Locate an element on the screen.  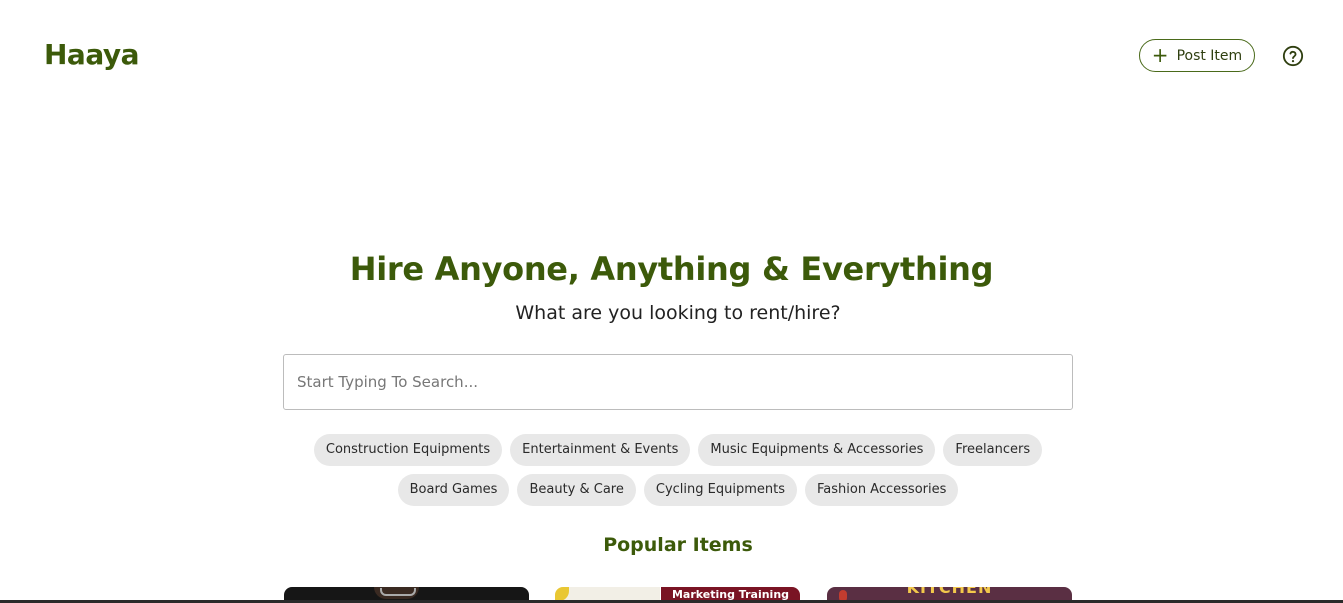
post-item-button: + Post Item is located at coordinates (1197, 55).